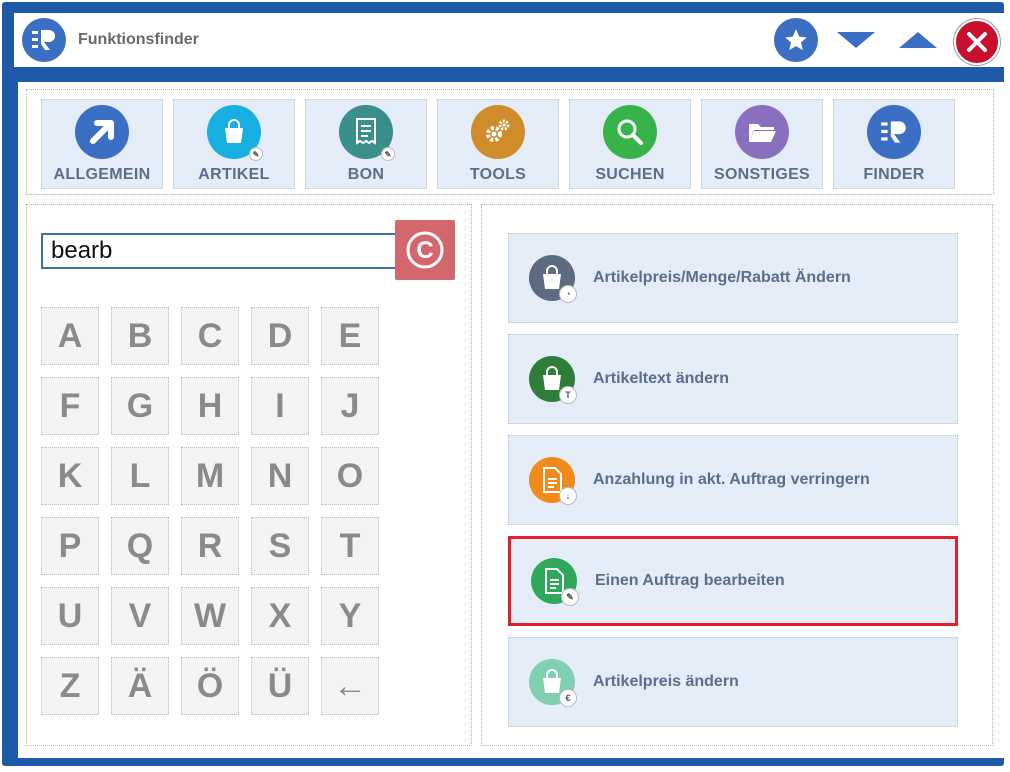  I want to click on function-result-item: € Artikelpreis ändern, so click(733, 682).